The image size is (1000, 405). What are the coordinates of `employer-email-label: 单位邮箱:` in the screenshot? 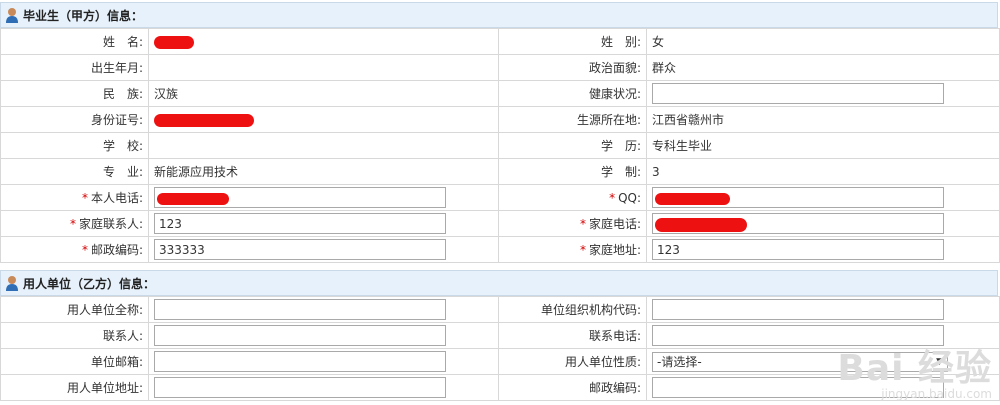 It's located at (74, 361).